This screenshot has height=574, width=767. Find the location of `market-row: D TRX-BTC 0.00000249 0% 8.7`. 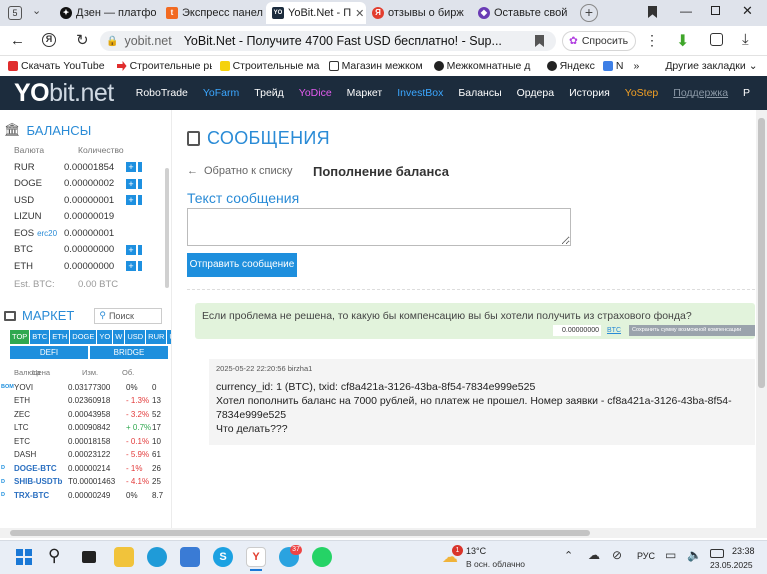

market-row: D TRX-BTC 0.00000249 0% 8.7 is located at coordinates (85, 496).